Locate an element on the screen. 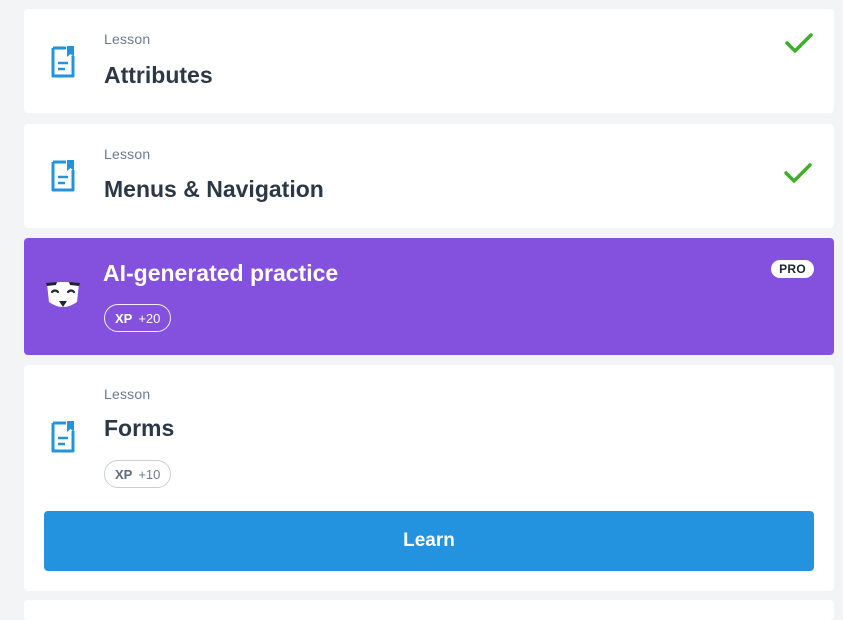 The height and width of the screenshot is (620, 843). learn-button: Learn is located at coordinates (429, 541).